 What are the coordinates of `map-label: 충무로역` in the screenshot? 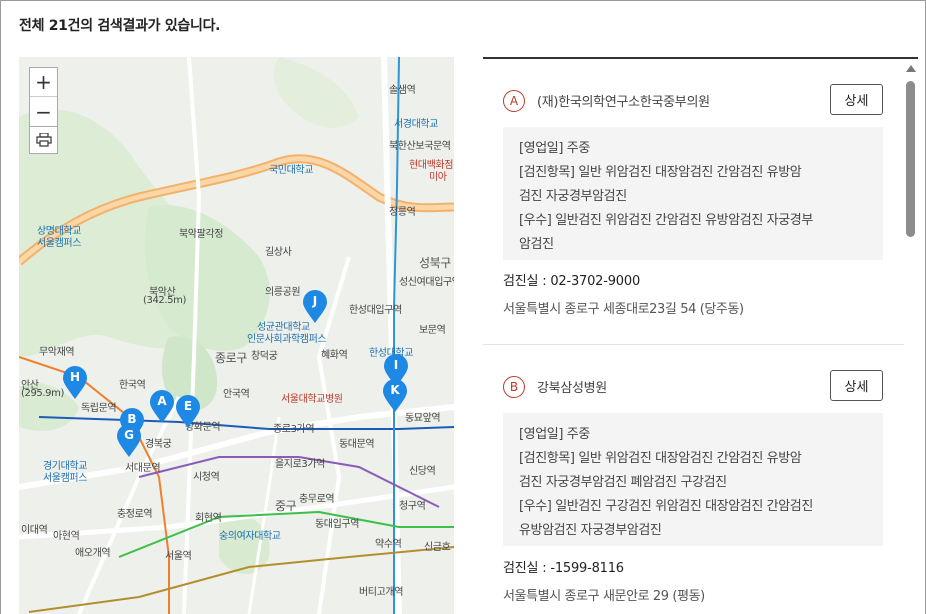 It's located at (317, 499).